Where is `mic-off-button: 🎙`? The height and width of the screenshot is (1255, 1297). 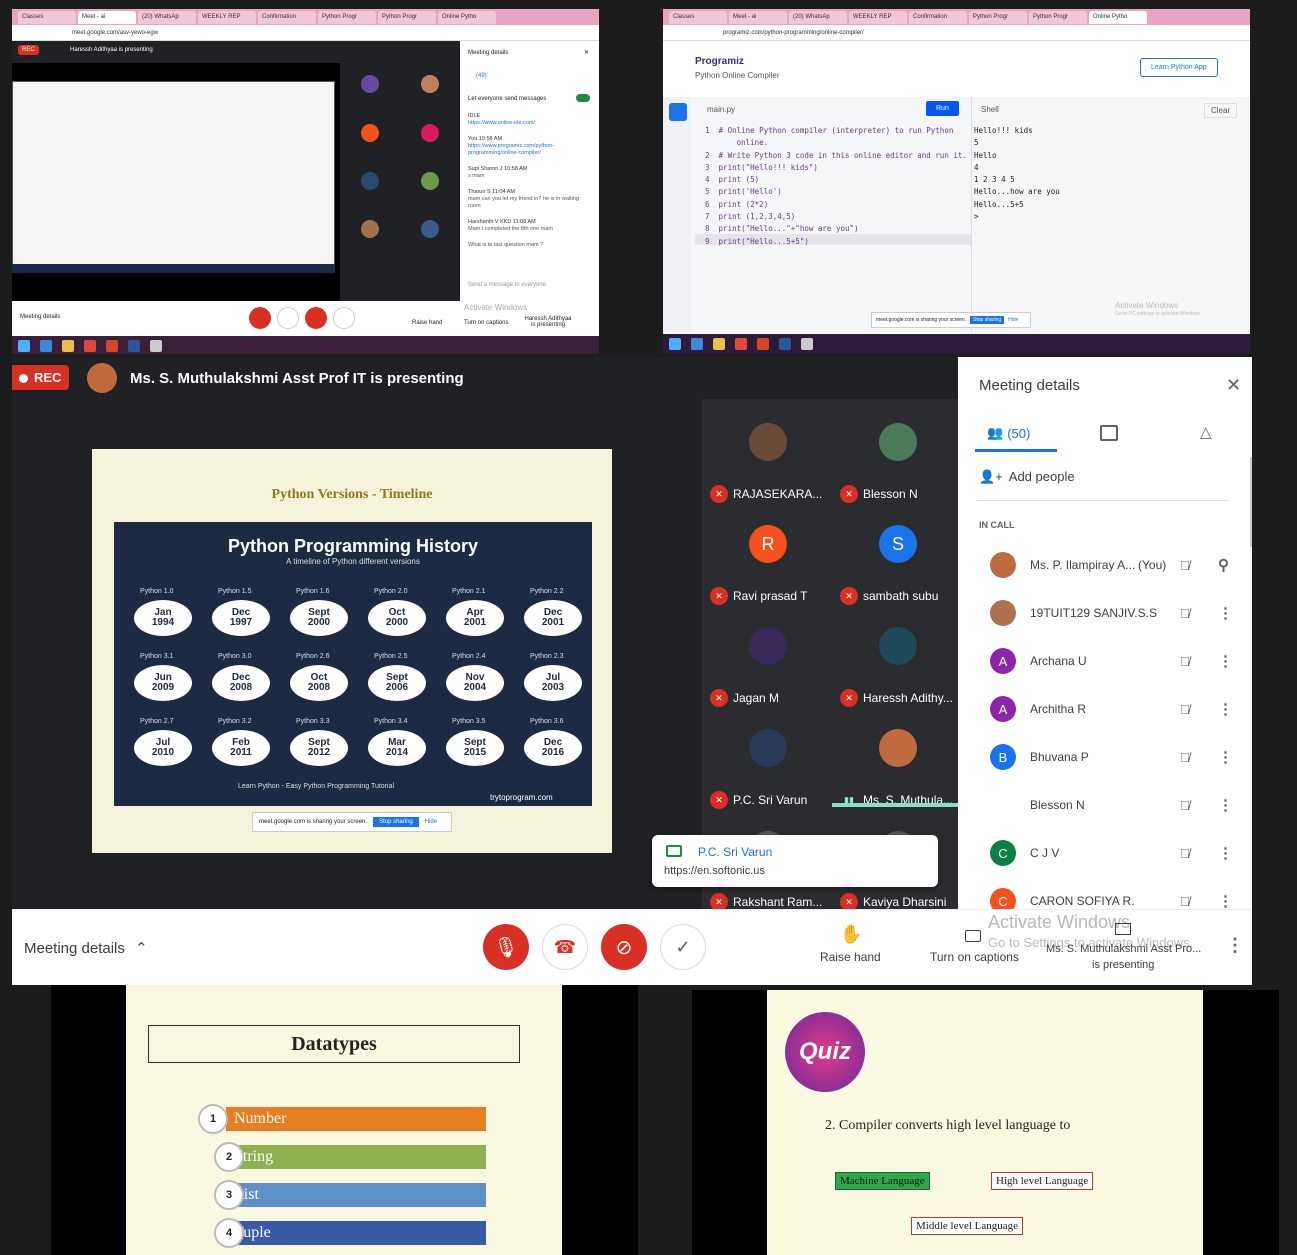
mic-off-button: 🎙 is located at coordinates (506, 947).